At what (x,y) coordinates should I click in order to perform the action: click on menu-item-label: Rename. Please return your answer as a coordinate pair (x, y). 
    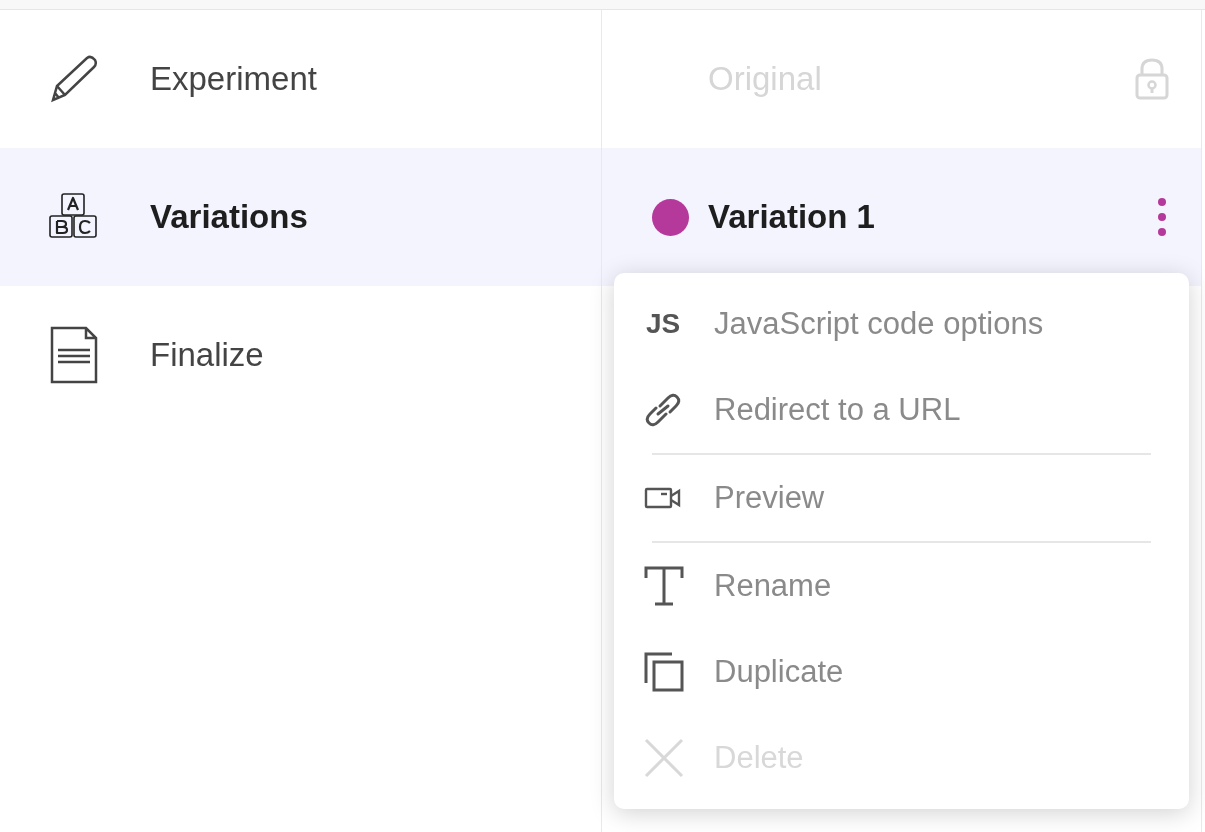
    Looking at the image, I should click on (773, 585).